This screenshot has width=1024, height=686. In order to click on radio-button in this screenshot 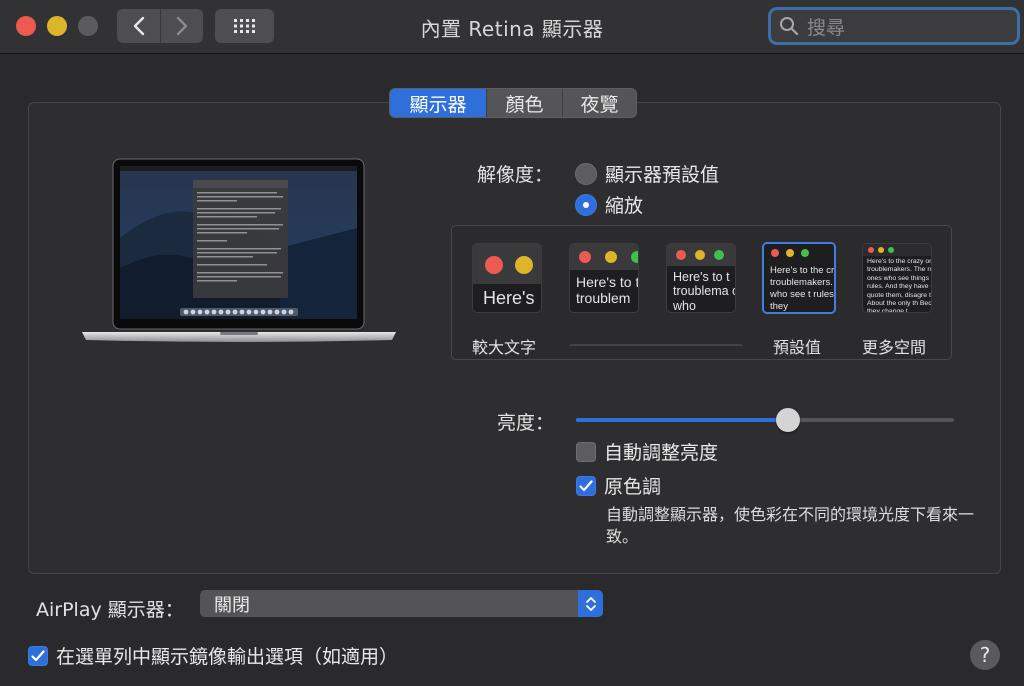, I will do `click(586, 173)`.